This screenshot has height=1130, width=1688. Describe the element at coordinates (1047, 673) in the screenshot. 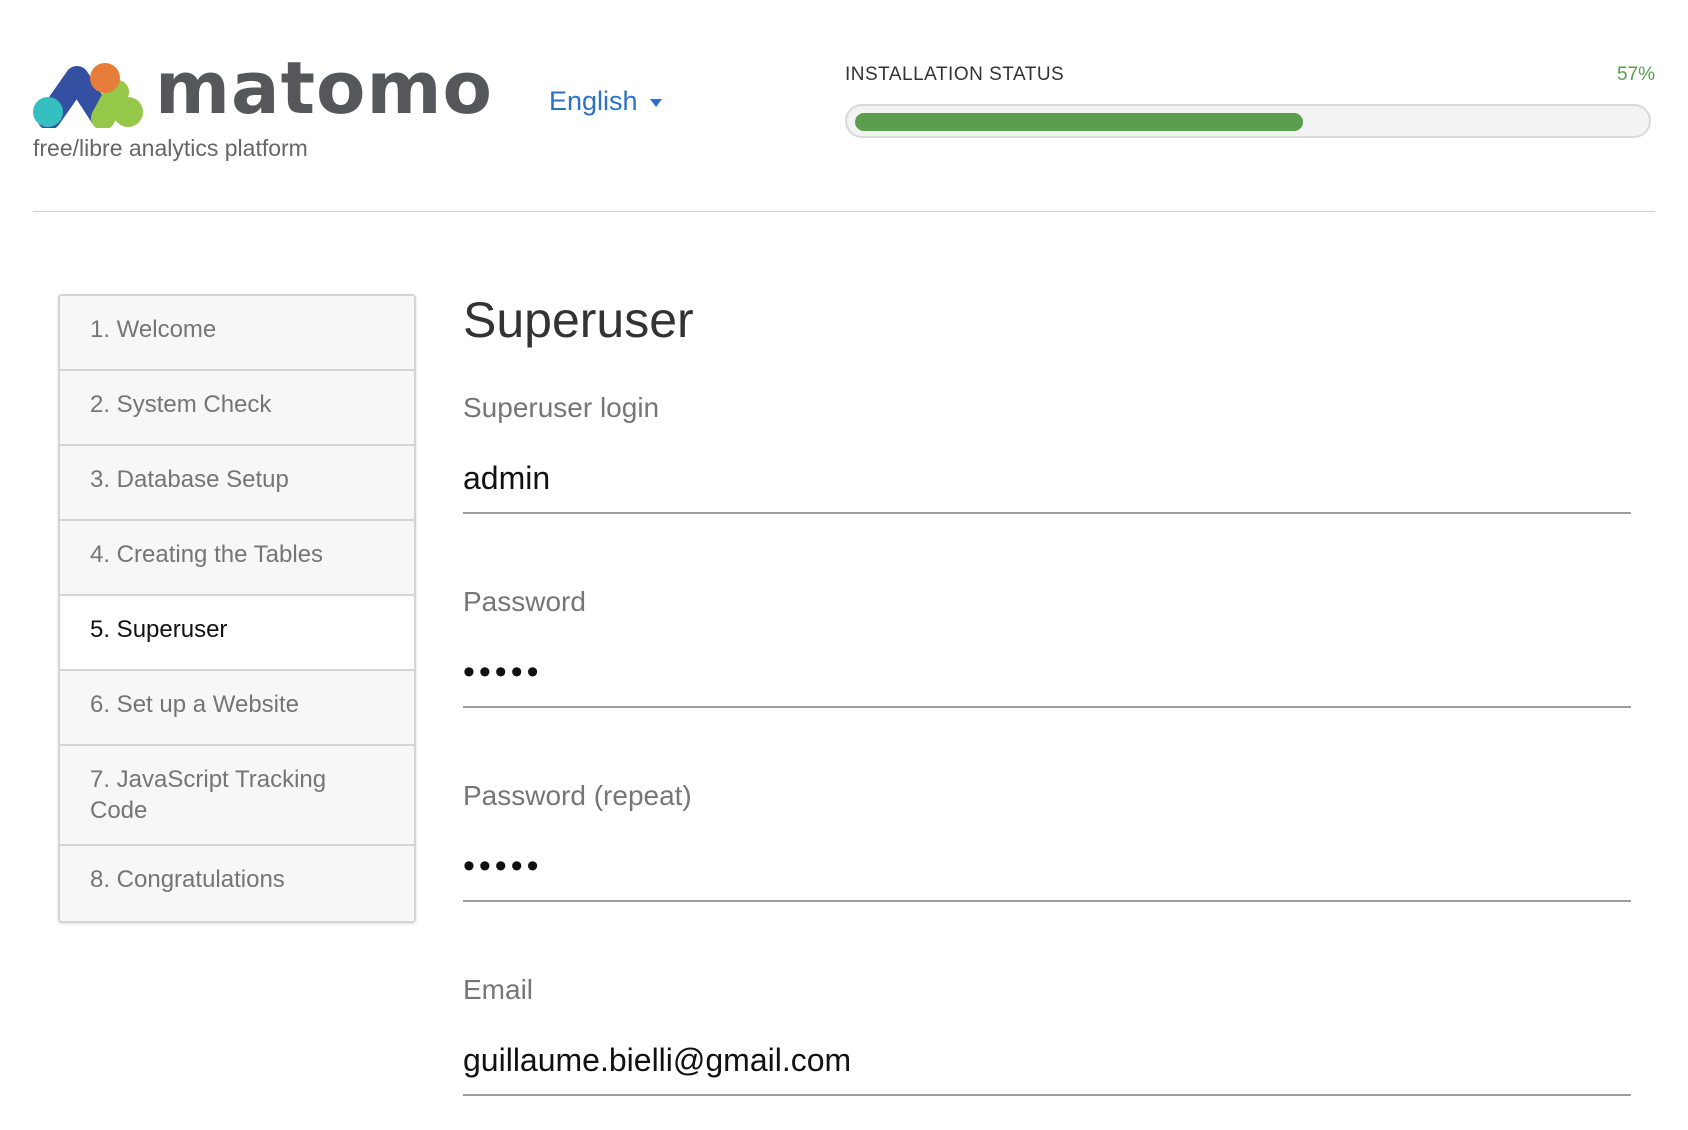

I see `password-input` at that location.